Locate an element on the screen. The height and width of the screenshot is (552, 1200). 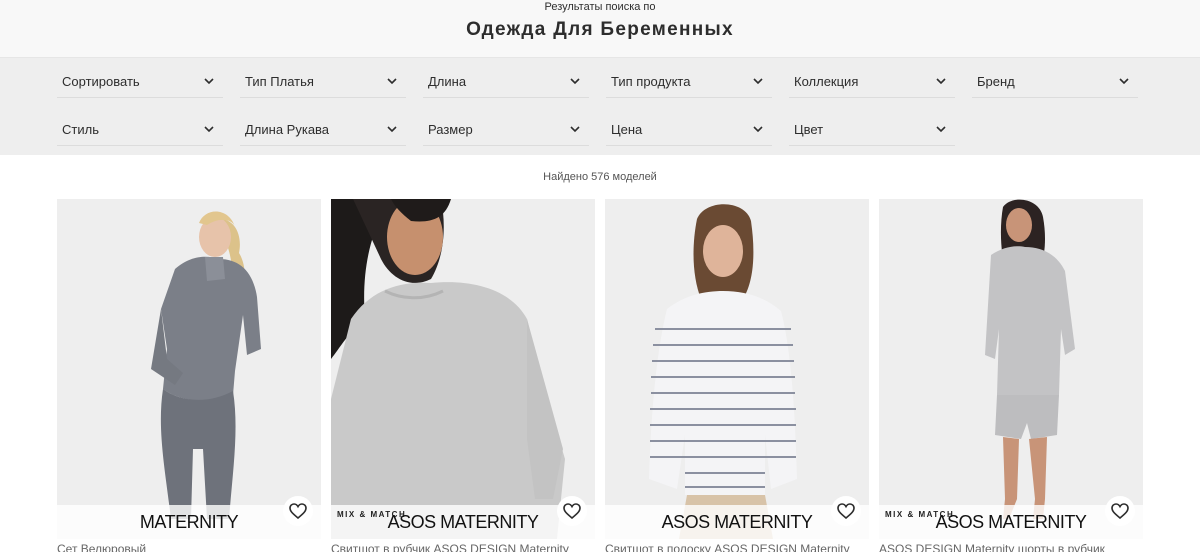
results-count: Найдено 576 моделей is located at coordinates (600, 177).